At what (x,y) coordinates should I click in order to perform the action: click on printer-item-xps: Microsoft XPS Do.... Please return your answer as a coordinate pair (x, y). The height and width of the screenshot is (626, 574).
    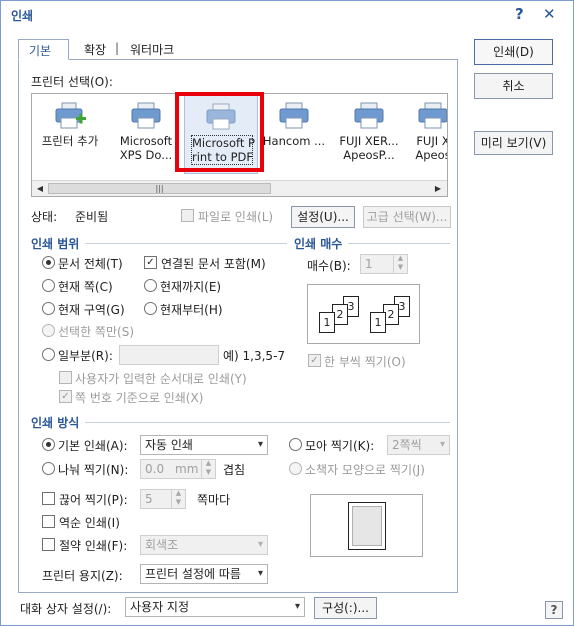
    Looking at the image, I should click on (146, 134).